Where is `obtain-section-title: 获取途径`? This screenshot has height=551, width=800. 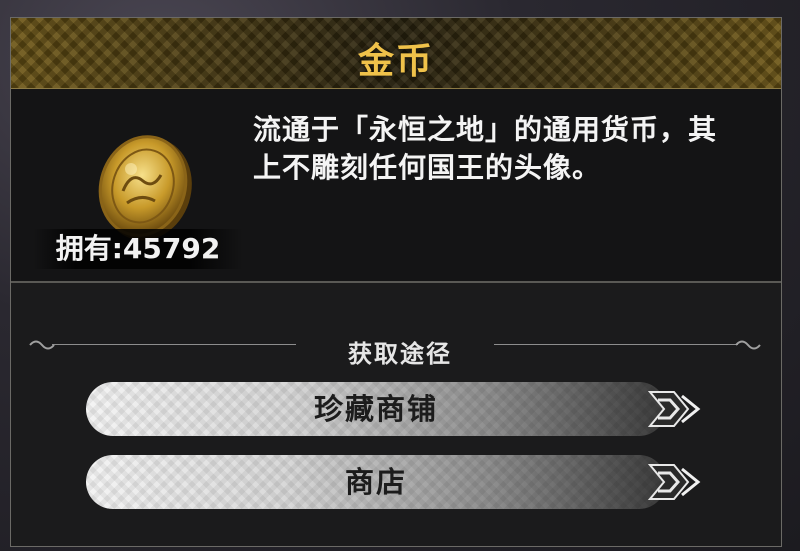
obtain-section-title: 获取途径 is located at coordinates (400, 354).